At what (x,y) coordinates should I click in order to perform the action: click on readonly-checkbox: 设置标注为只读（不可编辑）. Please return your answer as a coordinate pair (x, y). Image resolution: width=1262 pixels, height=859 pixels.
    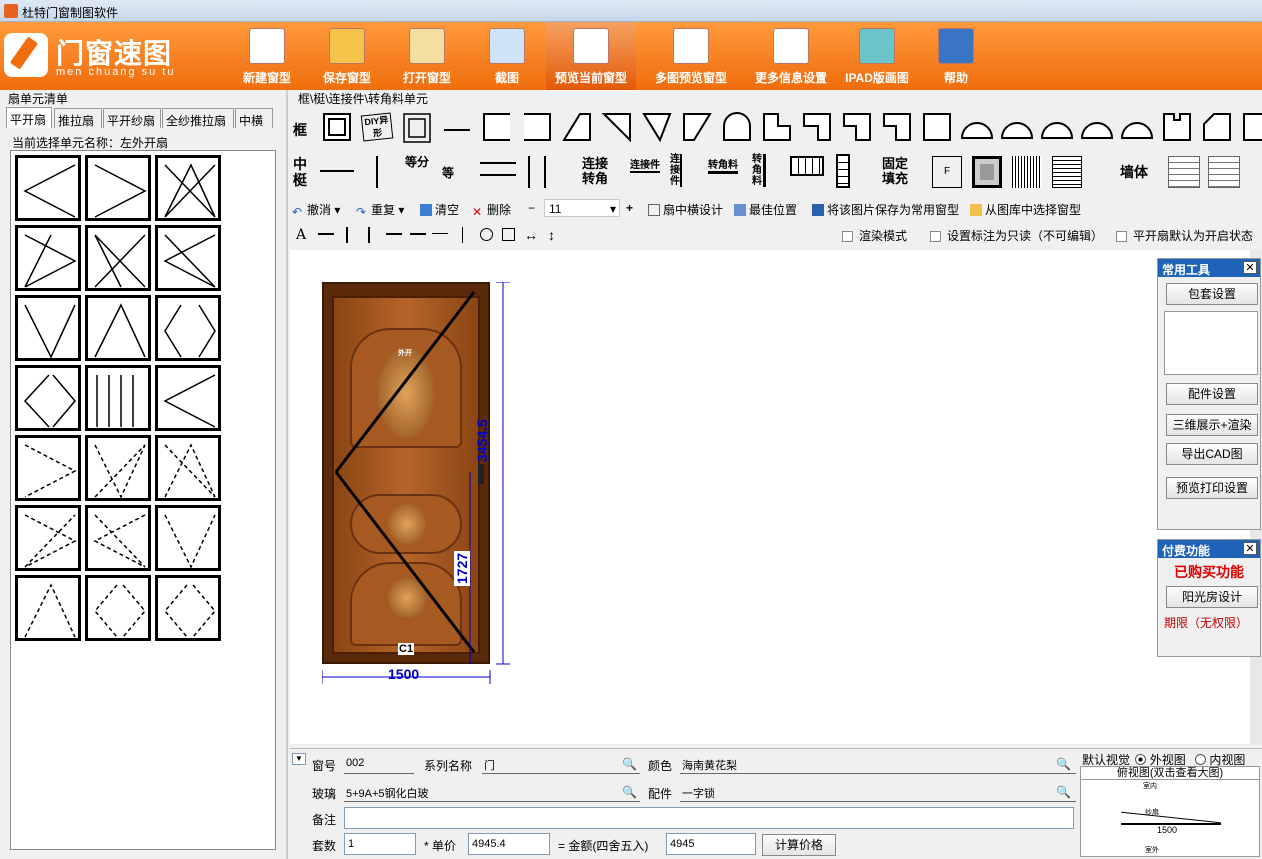
    Looking at the image, I should click on (1016, 235).